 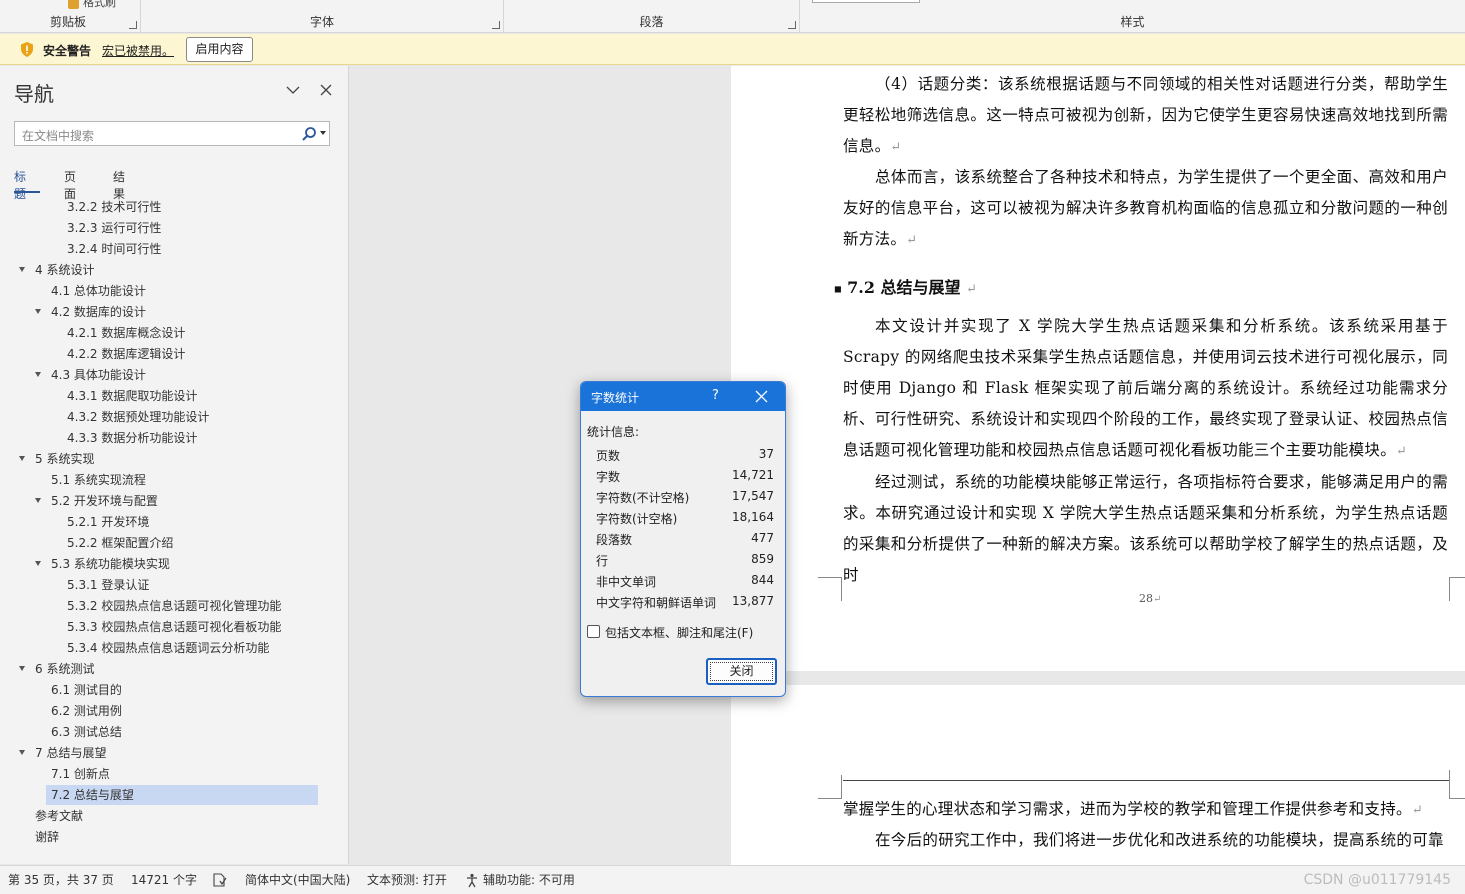 I want to click on header-rule, so click(x=1146, y=780).